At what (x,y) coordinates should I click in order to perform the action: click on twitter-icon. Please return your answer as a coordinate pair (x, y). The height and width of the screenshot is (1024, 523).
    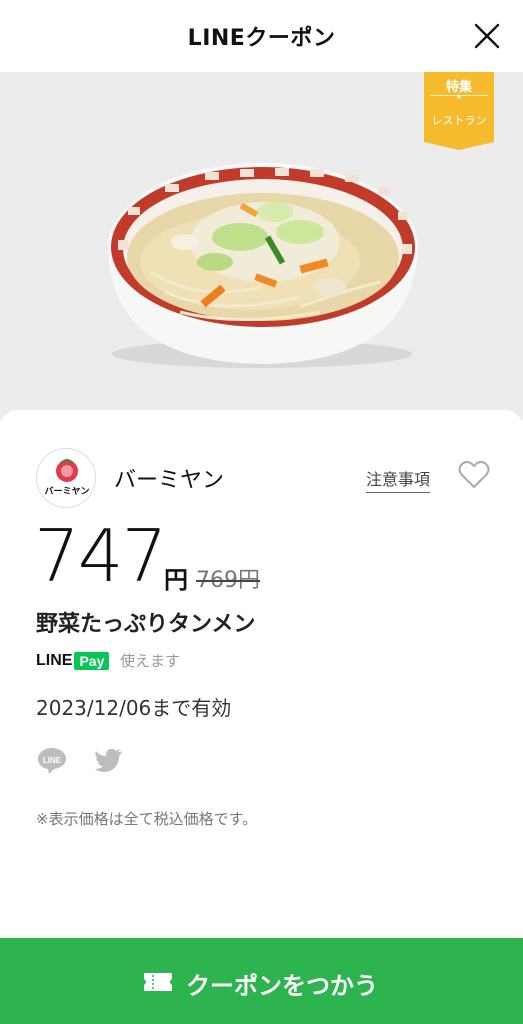
    Looking at the image, I should click on (108, 760).